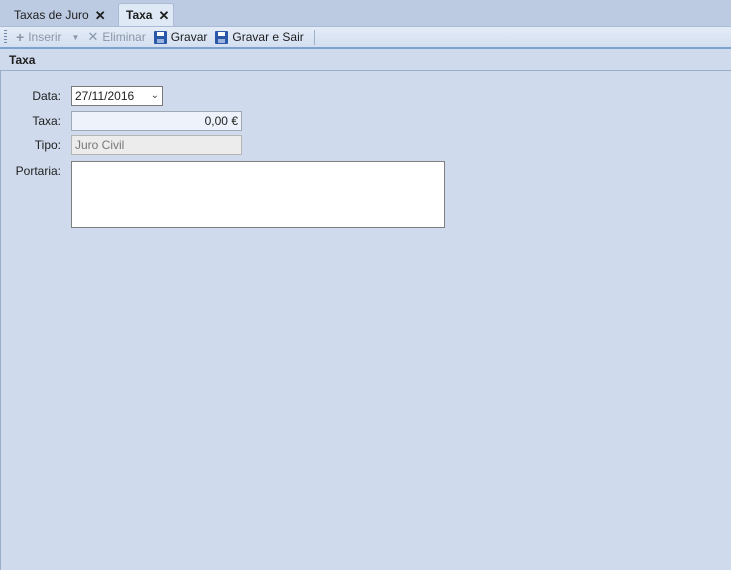  I want to click on inserir-button: + Inserir ▼, so click(47, 37).